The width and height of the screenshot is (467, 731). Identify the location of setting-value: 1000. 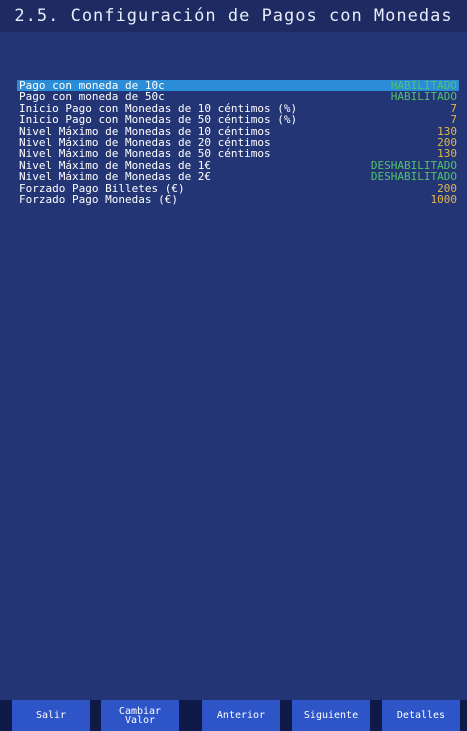
(444, 199).